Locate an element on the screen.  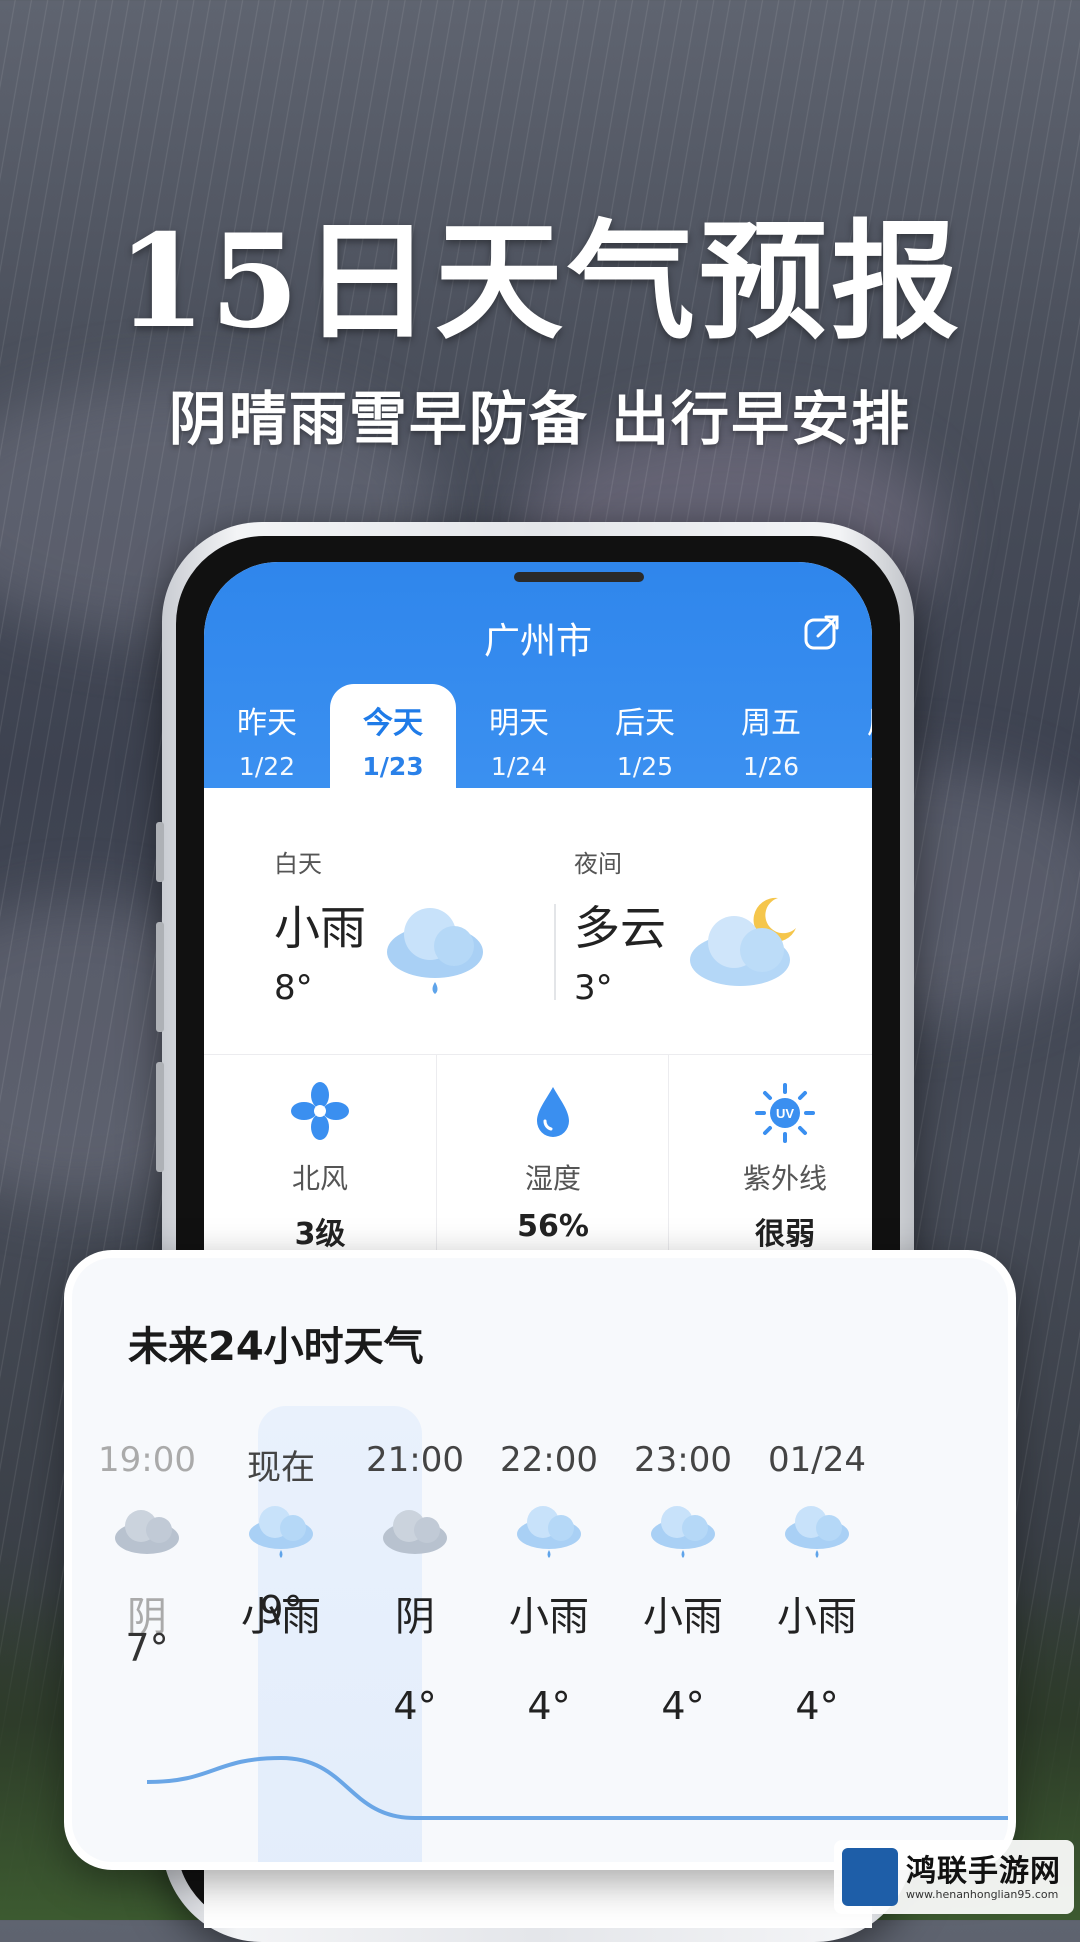
watermark-logo: 鸿联手游网 www.henanhonglian95.com is located at coordinates (954, 1877).